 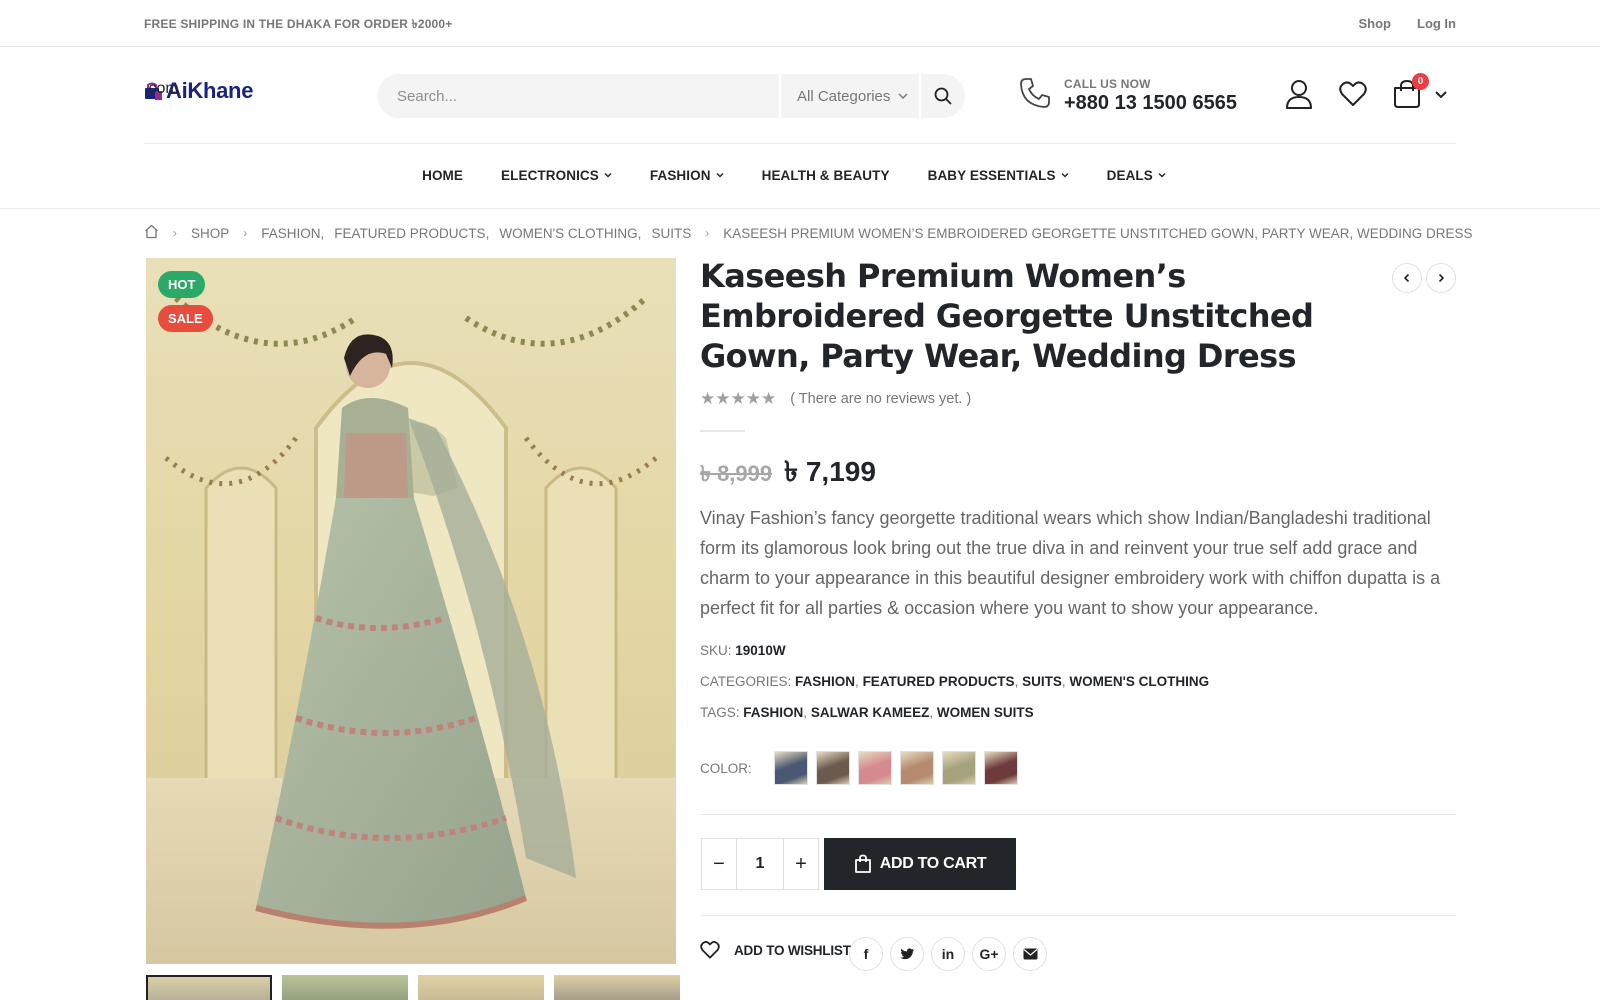 I want to click on shop-link: Shop, so click(x=1375, y=23).